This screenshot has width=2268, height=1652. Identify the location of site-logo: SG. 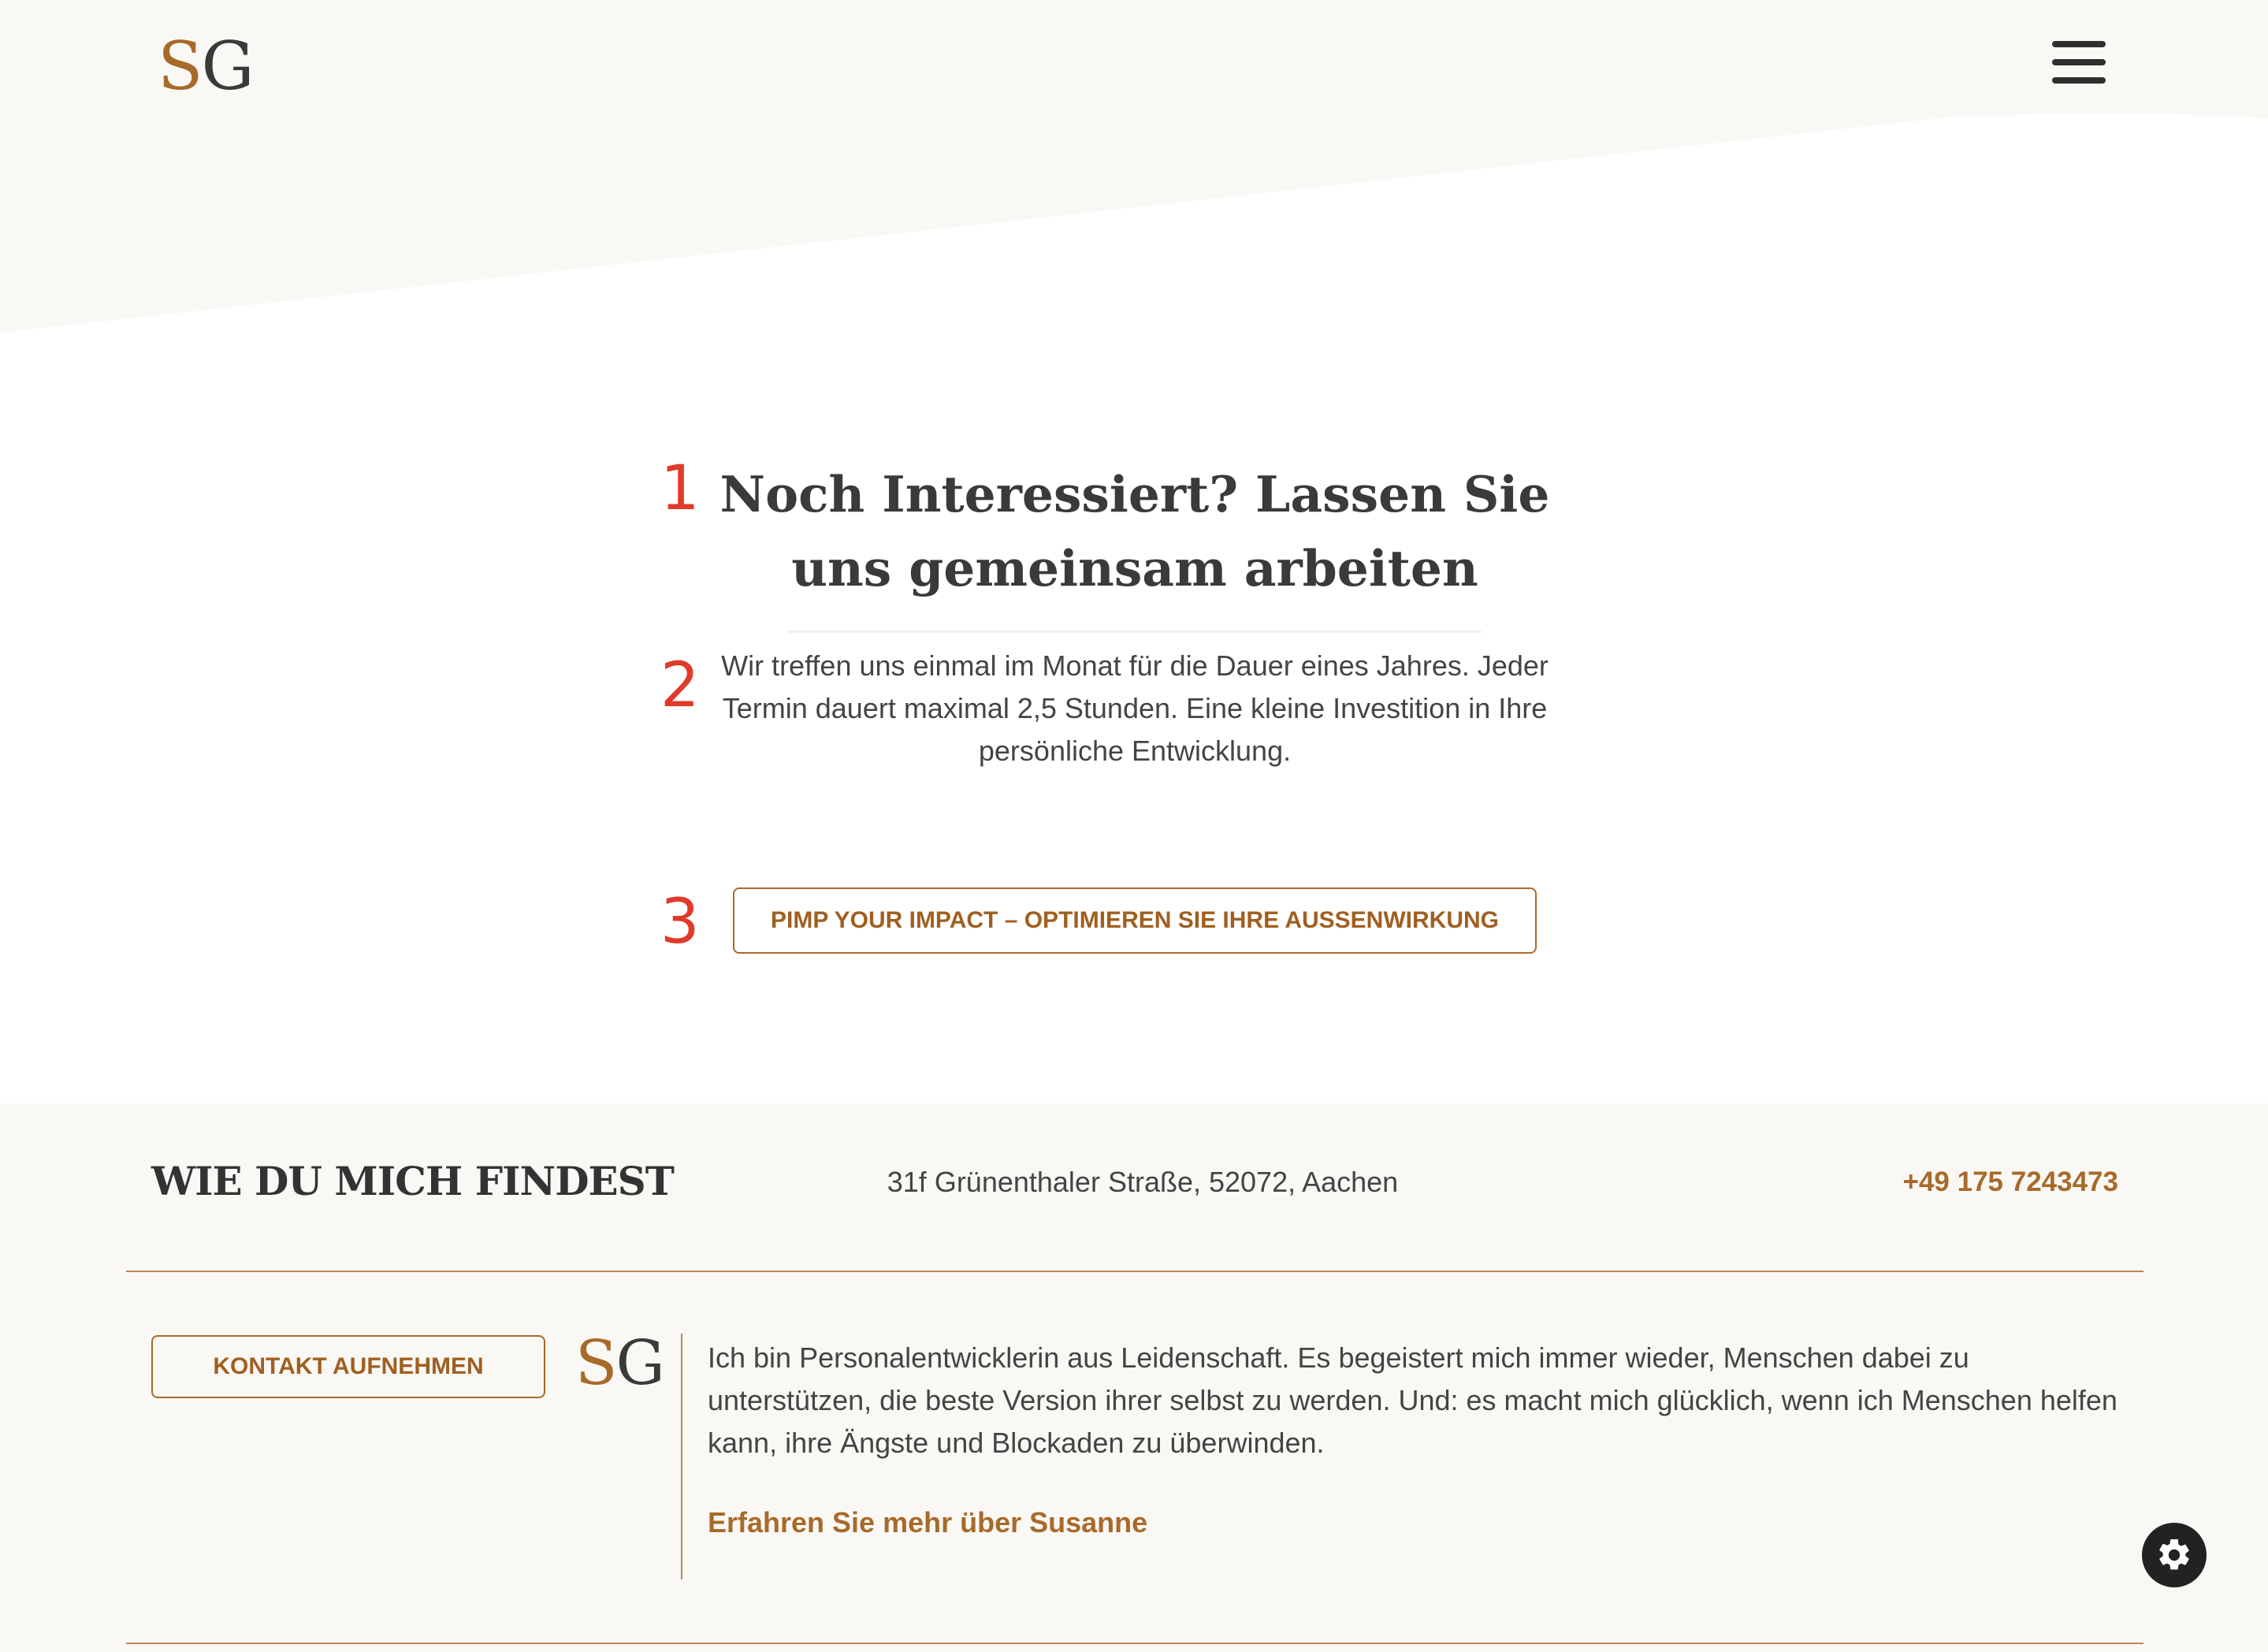
(207, 66).